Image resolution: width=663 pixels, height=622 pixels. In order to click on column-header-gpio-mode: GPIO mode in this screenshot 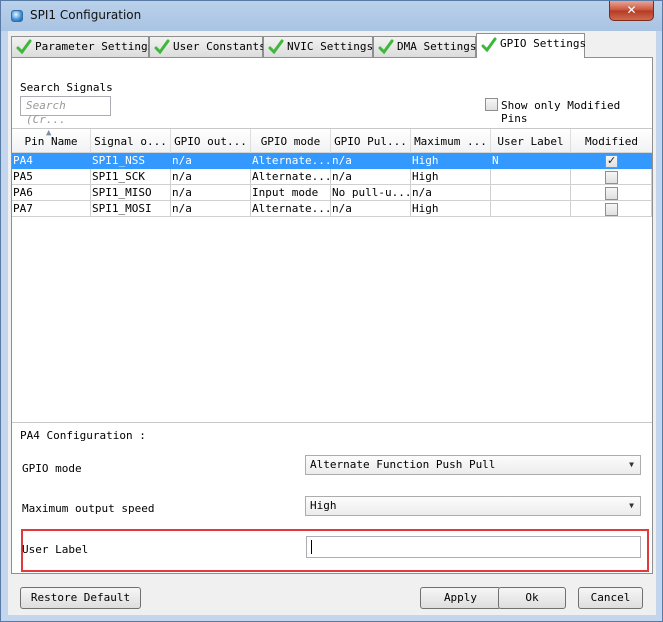, I will do `click(291, 141)`.